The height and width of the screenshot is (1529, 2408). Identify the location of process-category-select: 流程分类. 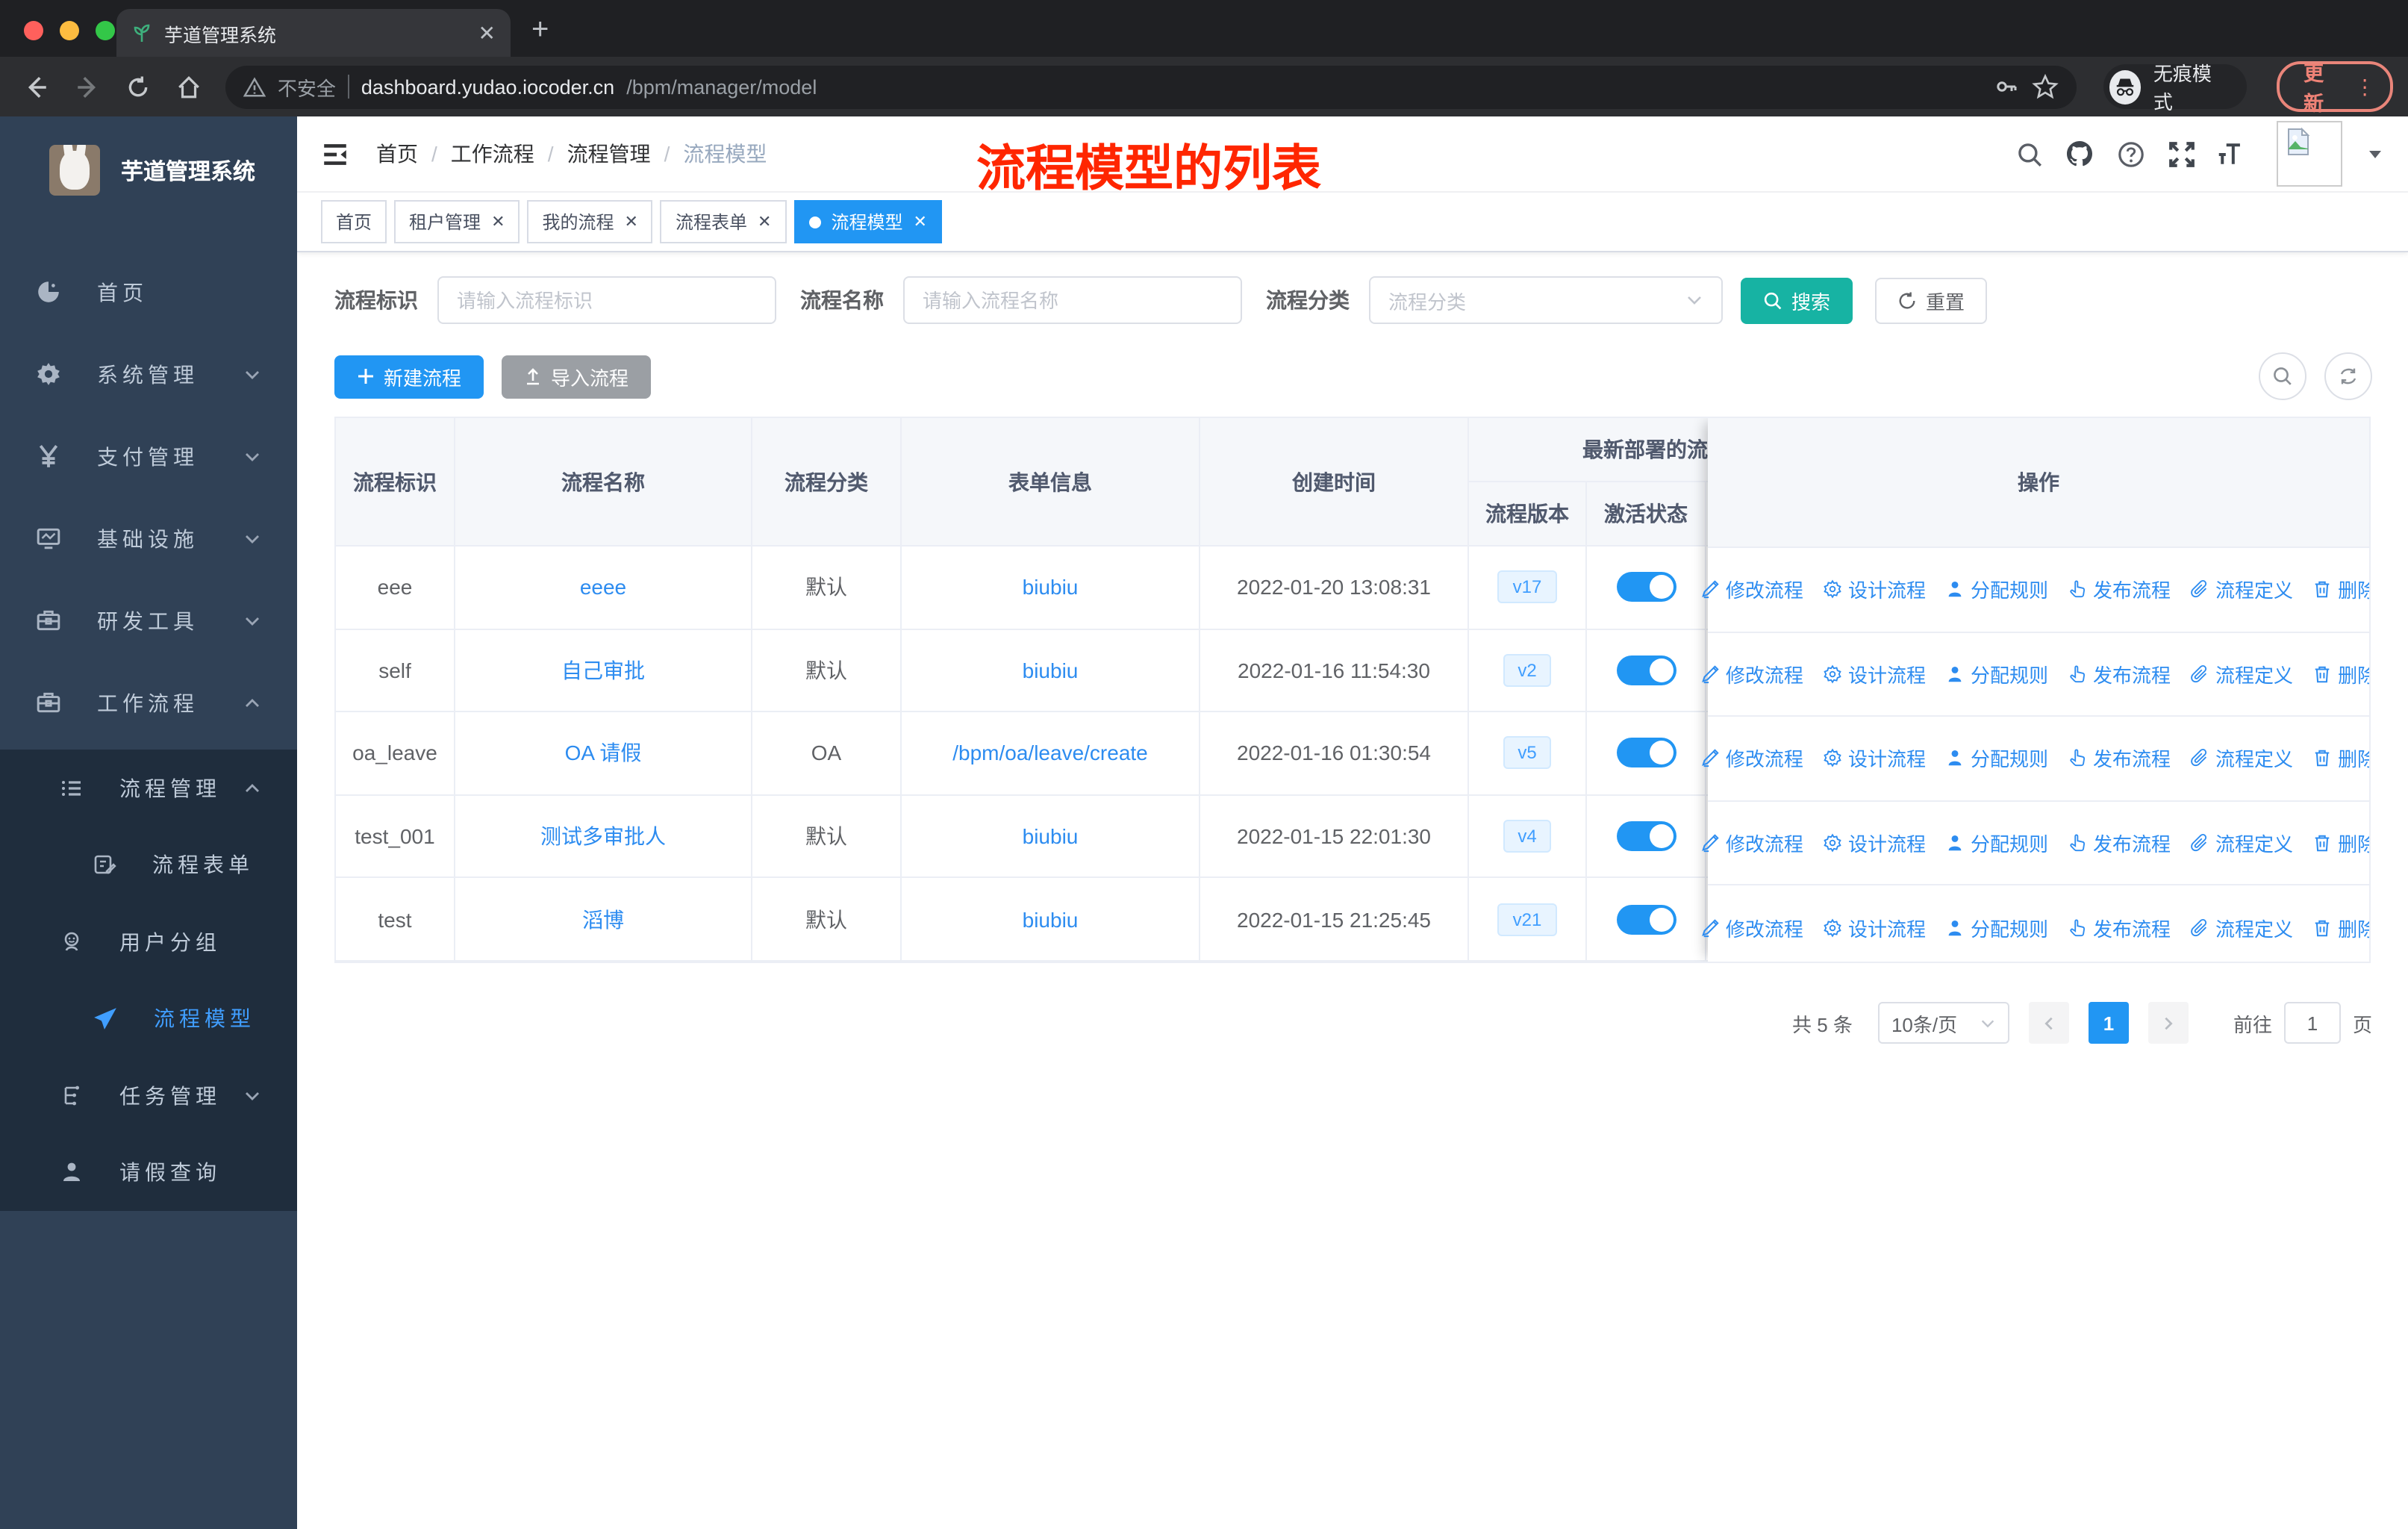
(1546, 300).